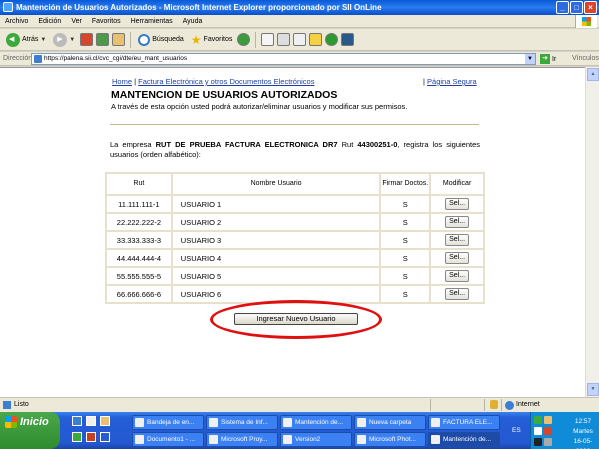 Image resolution: width=599 pixels, height=449 pixels. I want to click on stop-icon, so click(87, 39).